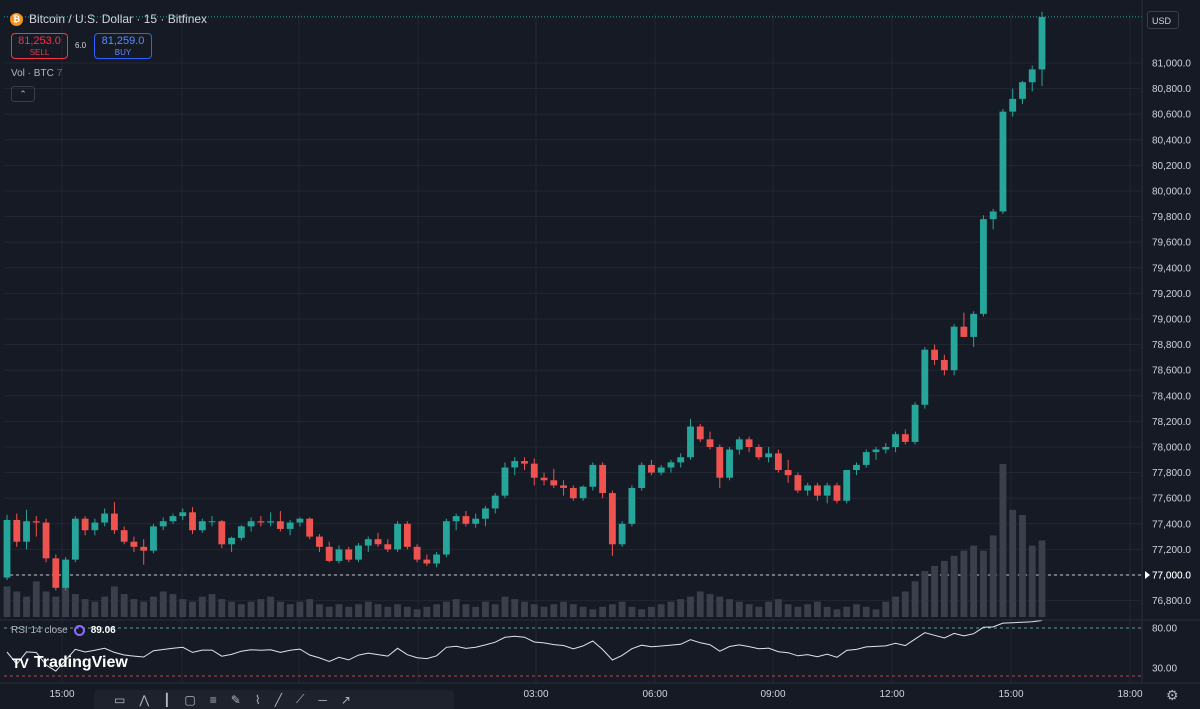 This screenshot has height=709, width=1200. What do you see at coordinates (39, 46) in the screenshot?
I see `sell-button: 81,253.0 SELL` at bounding box center [39, 46].